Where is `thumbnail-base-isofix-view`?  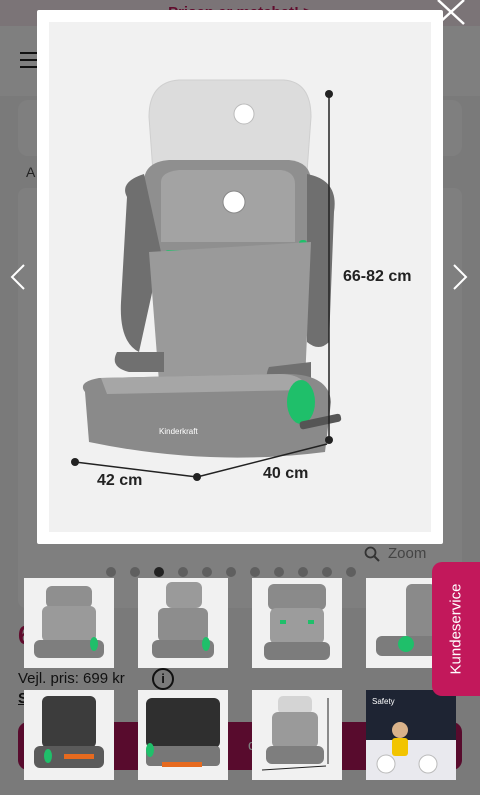
thumbnail-base-isofix-view is located at coordinates (183, 735).